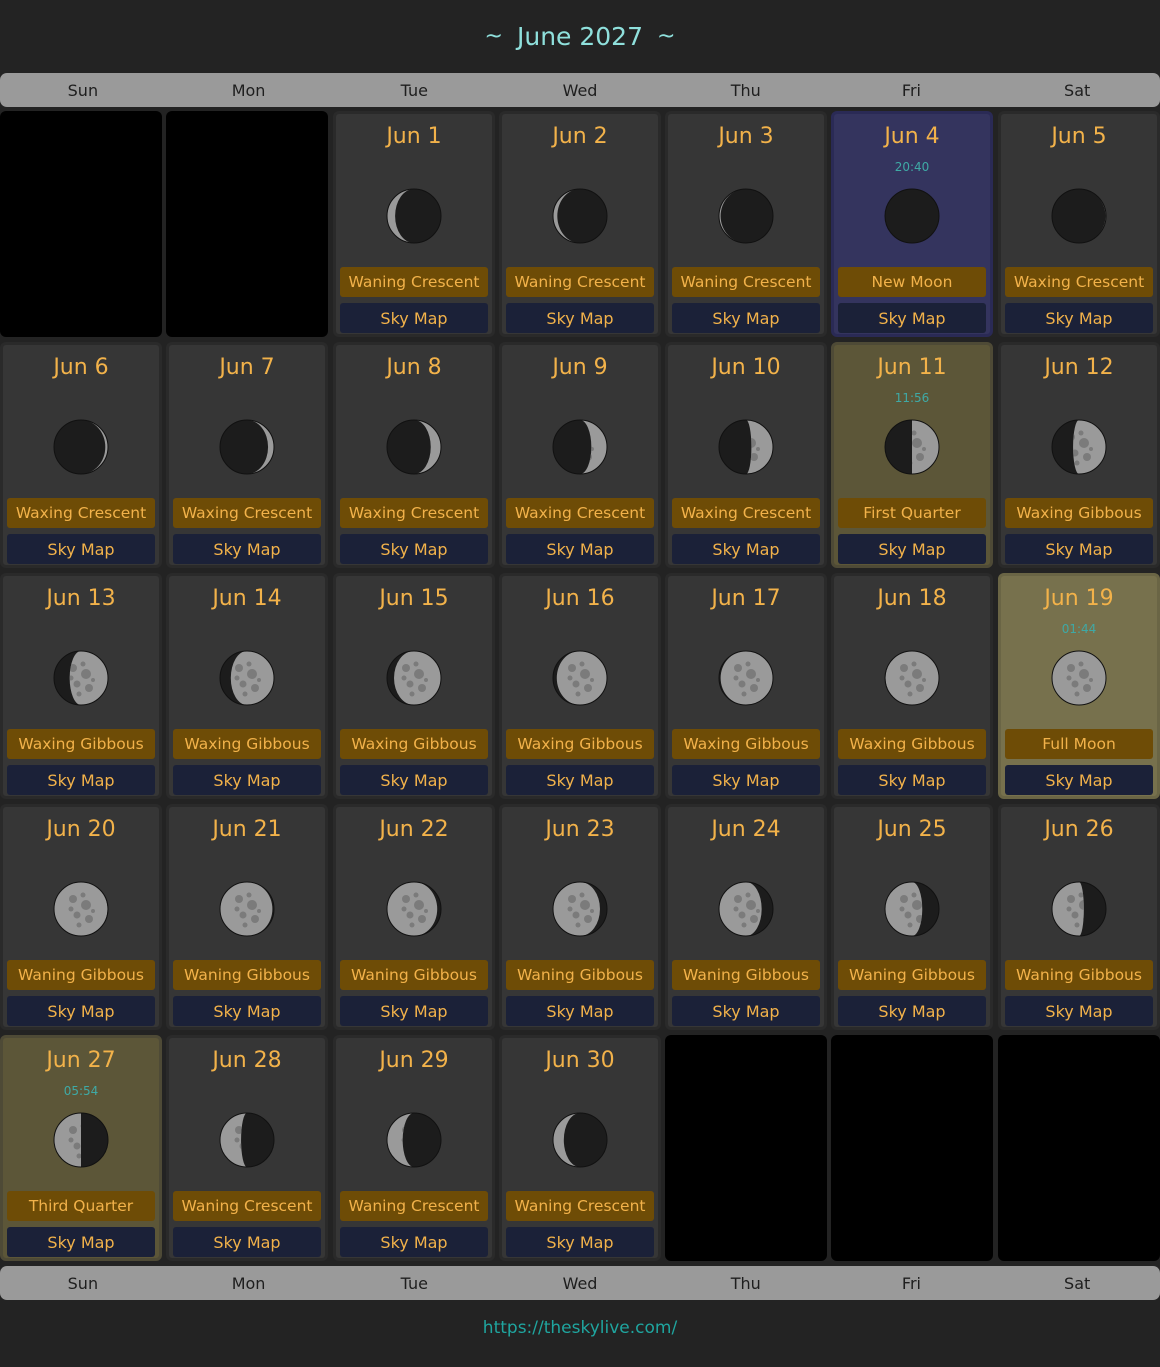 The image size is (1160, 1367). Describe the element at coordinates (911, 1283) in the screenshot. I see `weekday-fri: Fri` at that location.